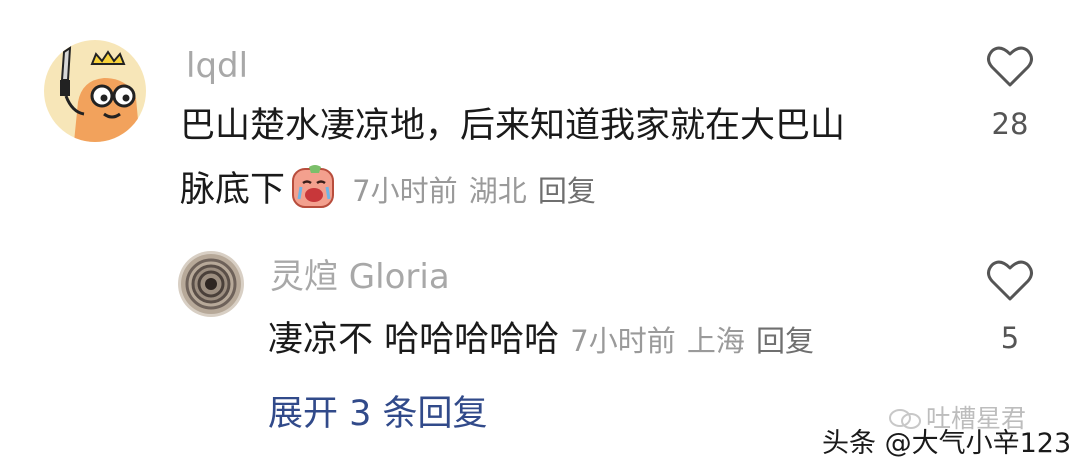 This screenshot has width=1080, height=470. What do you see at coordinates (360, 277) in the screenshot?
I see `reply-username: 灵煊 Gloria` at bounding box center [360, 277].